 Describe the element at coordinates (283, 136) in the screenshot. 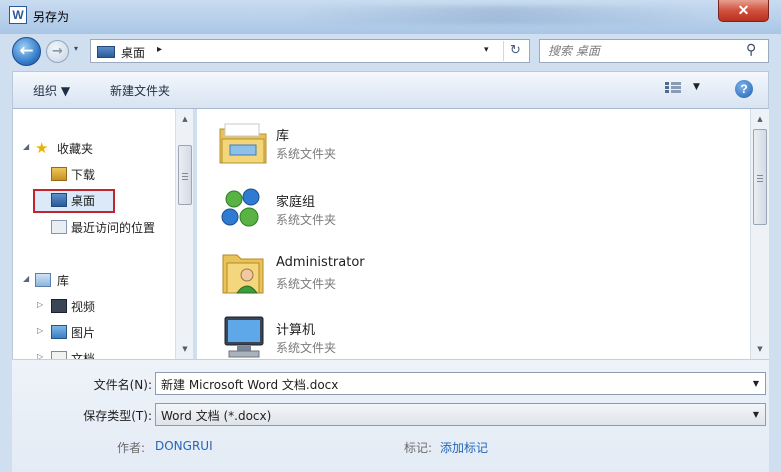

I see `file-name: 库` at that location.